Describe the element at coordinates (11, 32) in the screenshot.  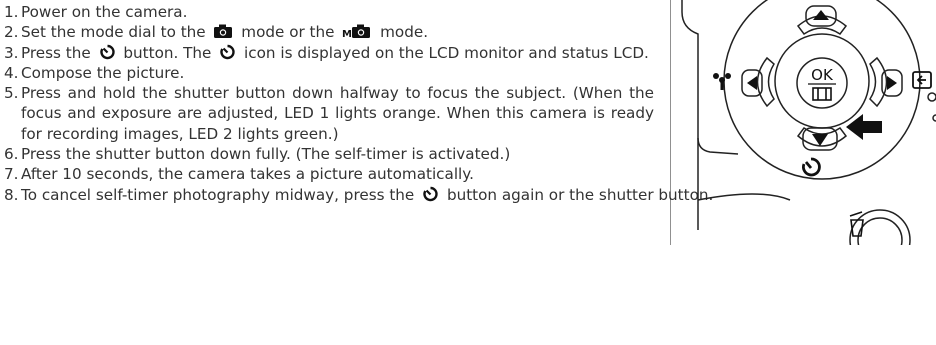
I see `step-number: 2.` at that location.